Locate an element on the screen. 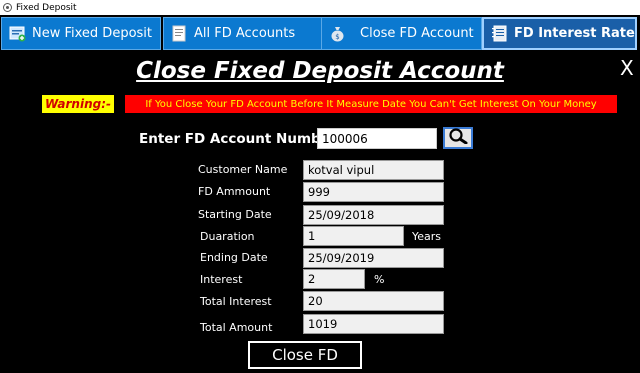 The width and height of the screenshot is (640, 373). search-button is located at coordinates (458, 138).